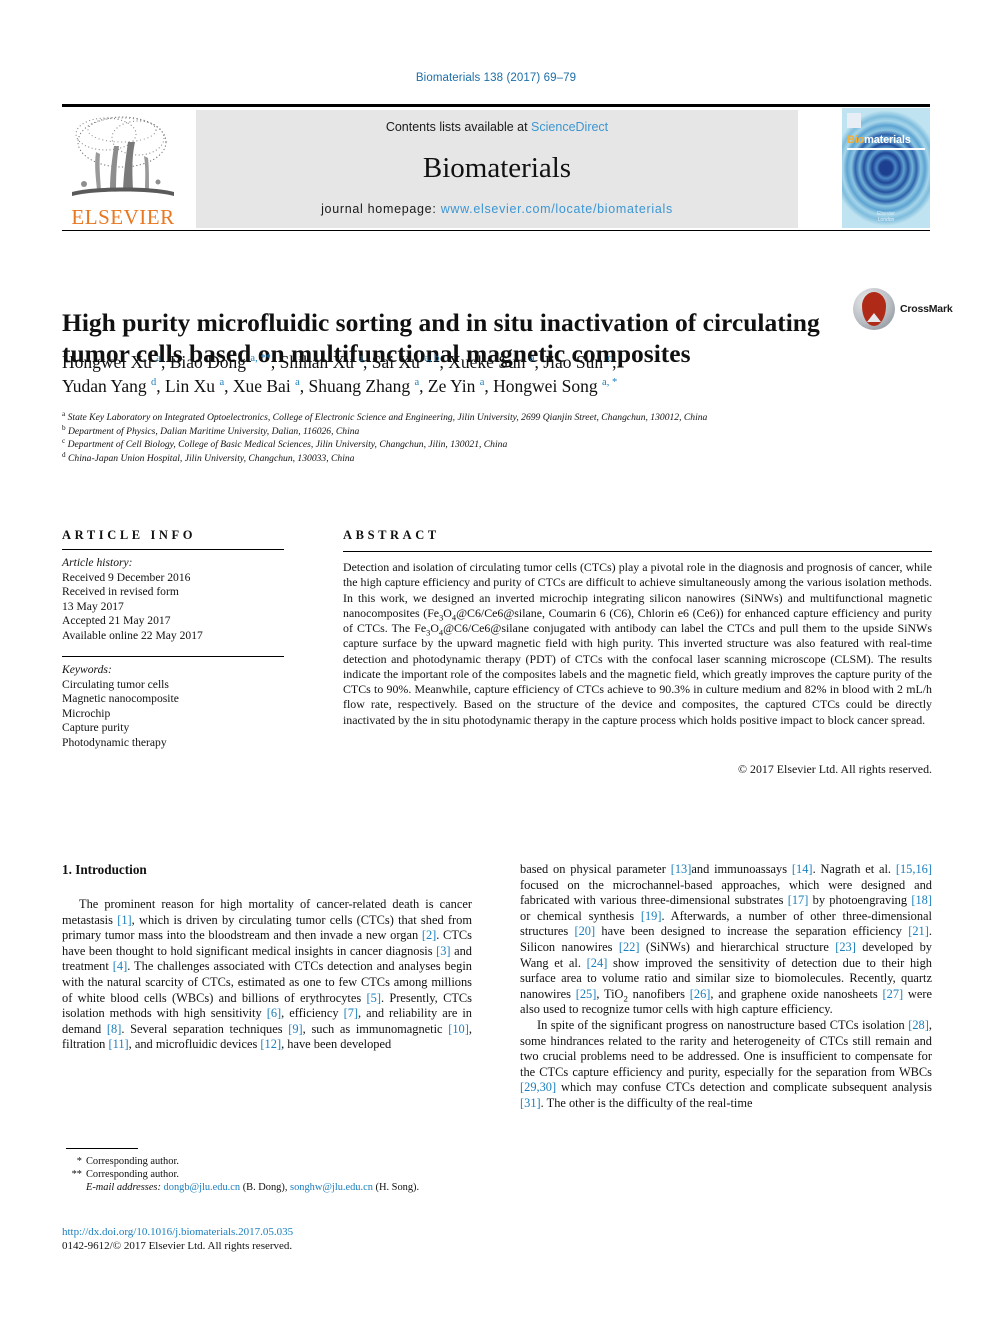 Image resolution: width=992 pixels, height=1323 pixels. I want to click on author-affiliation-marker: c, so click(610, 359).